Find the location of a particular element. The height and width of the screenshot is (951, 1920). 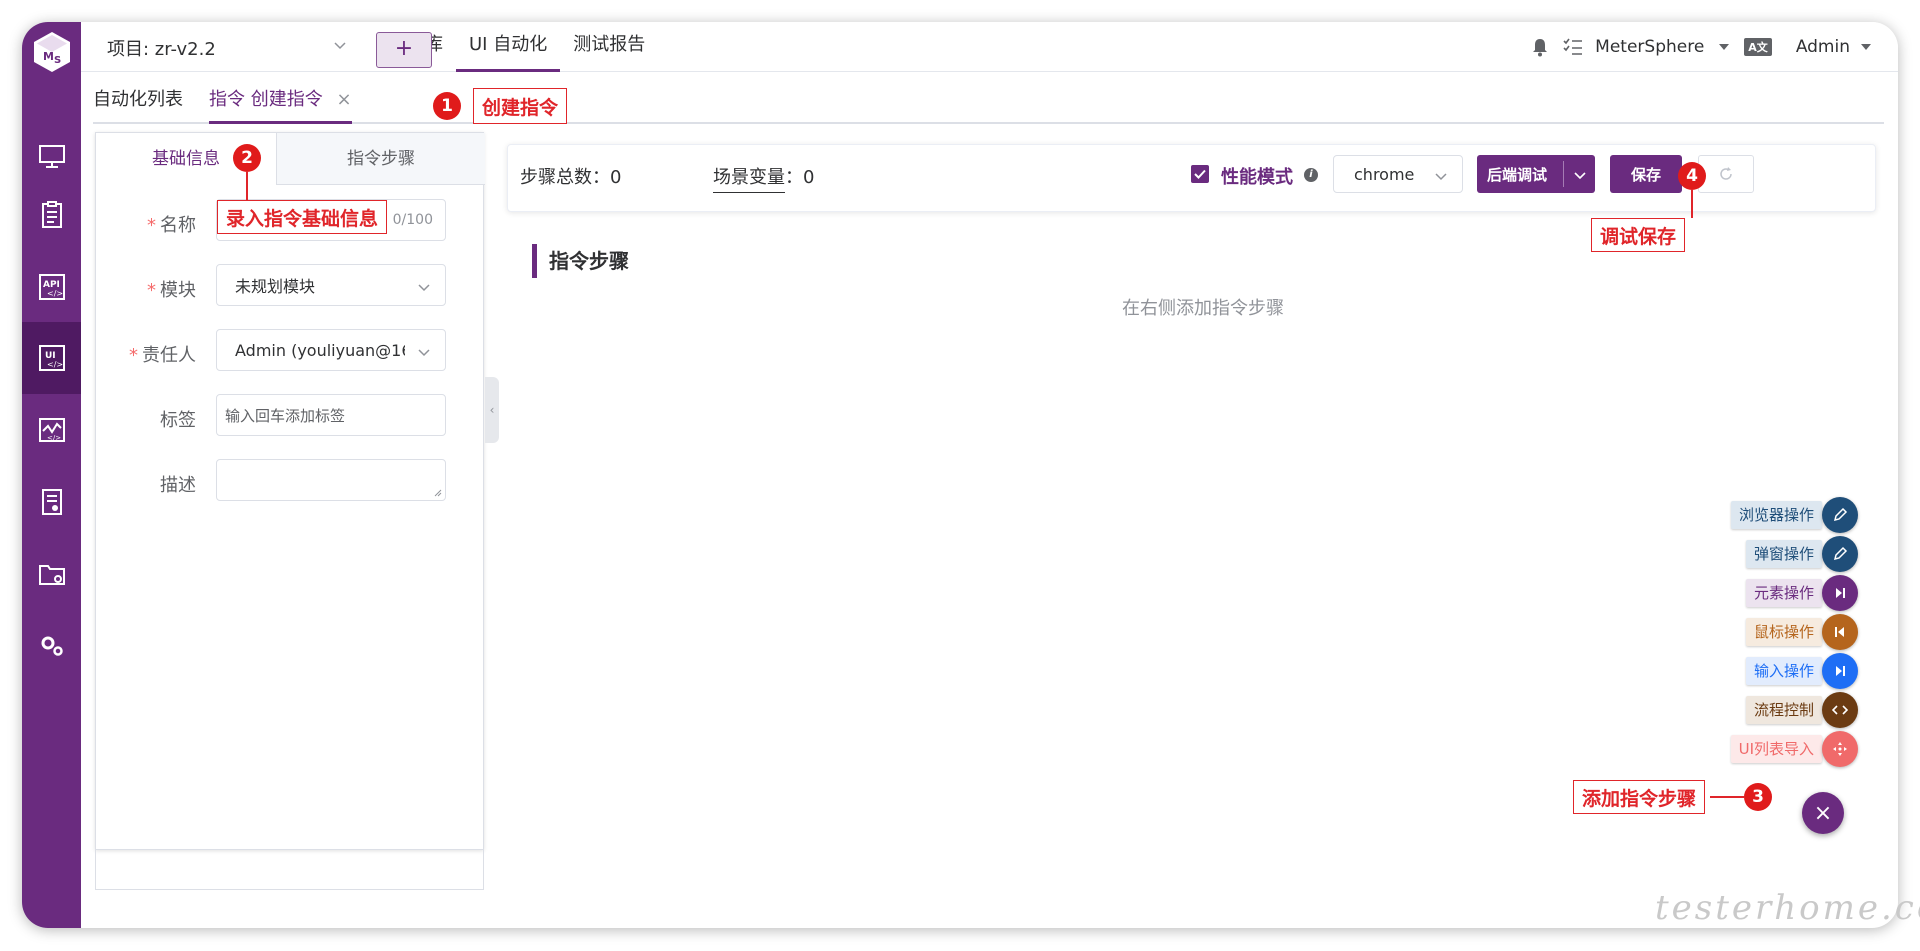

action-input-label: 输入操作 is located at coordinates (1783, 671).